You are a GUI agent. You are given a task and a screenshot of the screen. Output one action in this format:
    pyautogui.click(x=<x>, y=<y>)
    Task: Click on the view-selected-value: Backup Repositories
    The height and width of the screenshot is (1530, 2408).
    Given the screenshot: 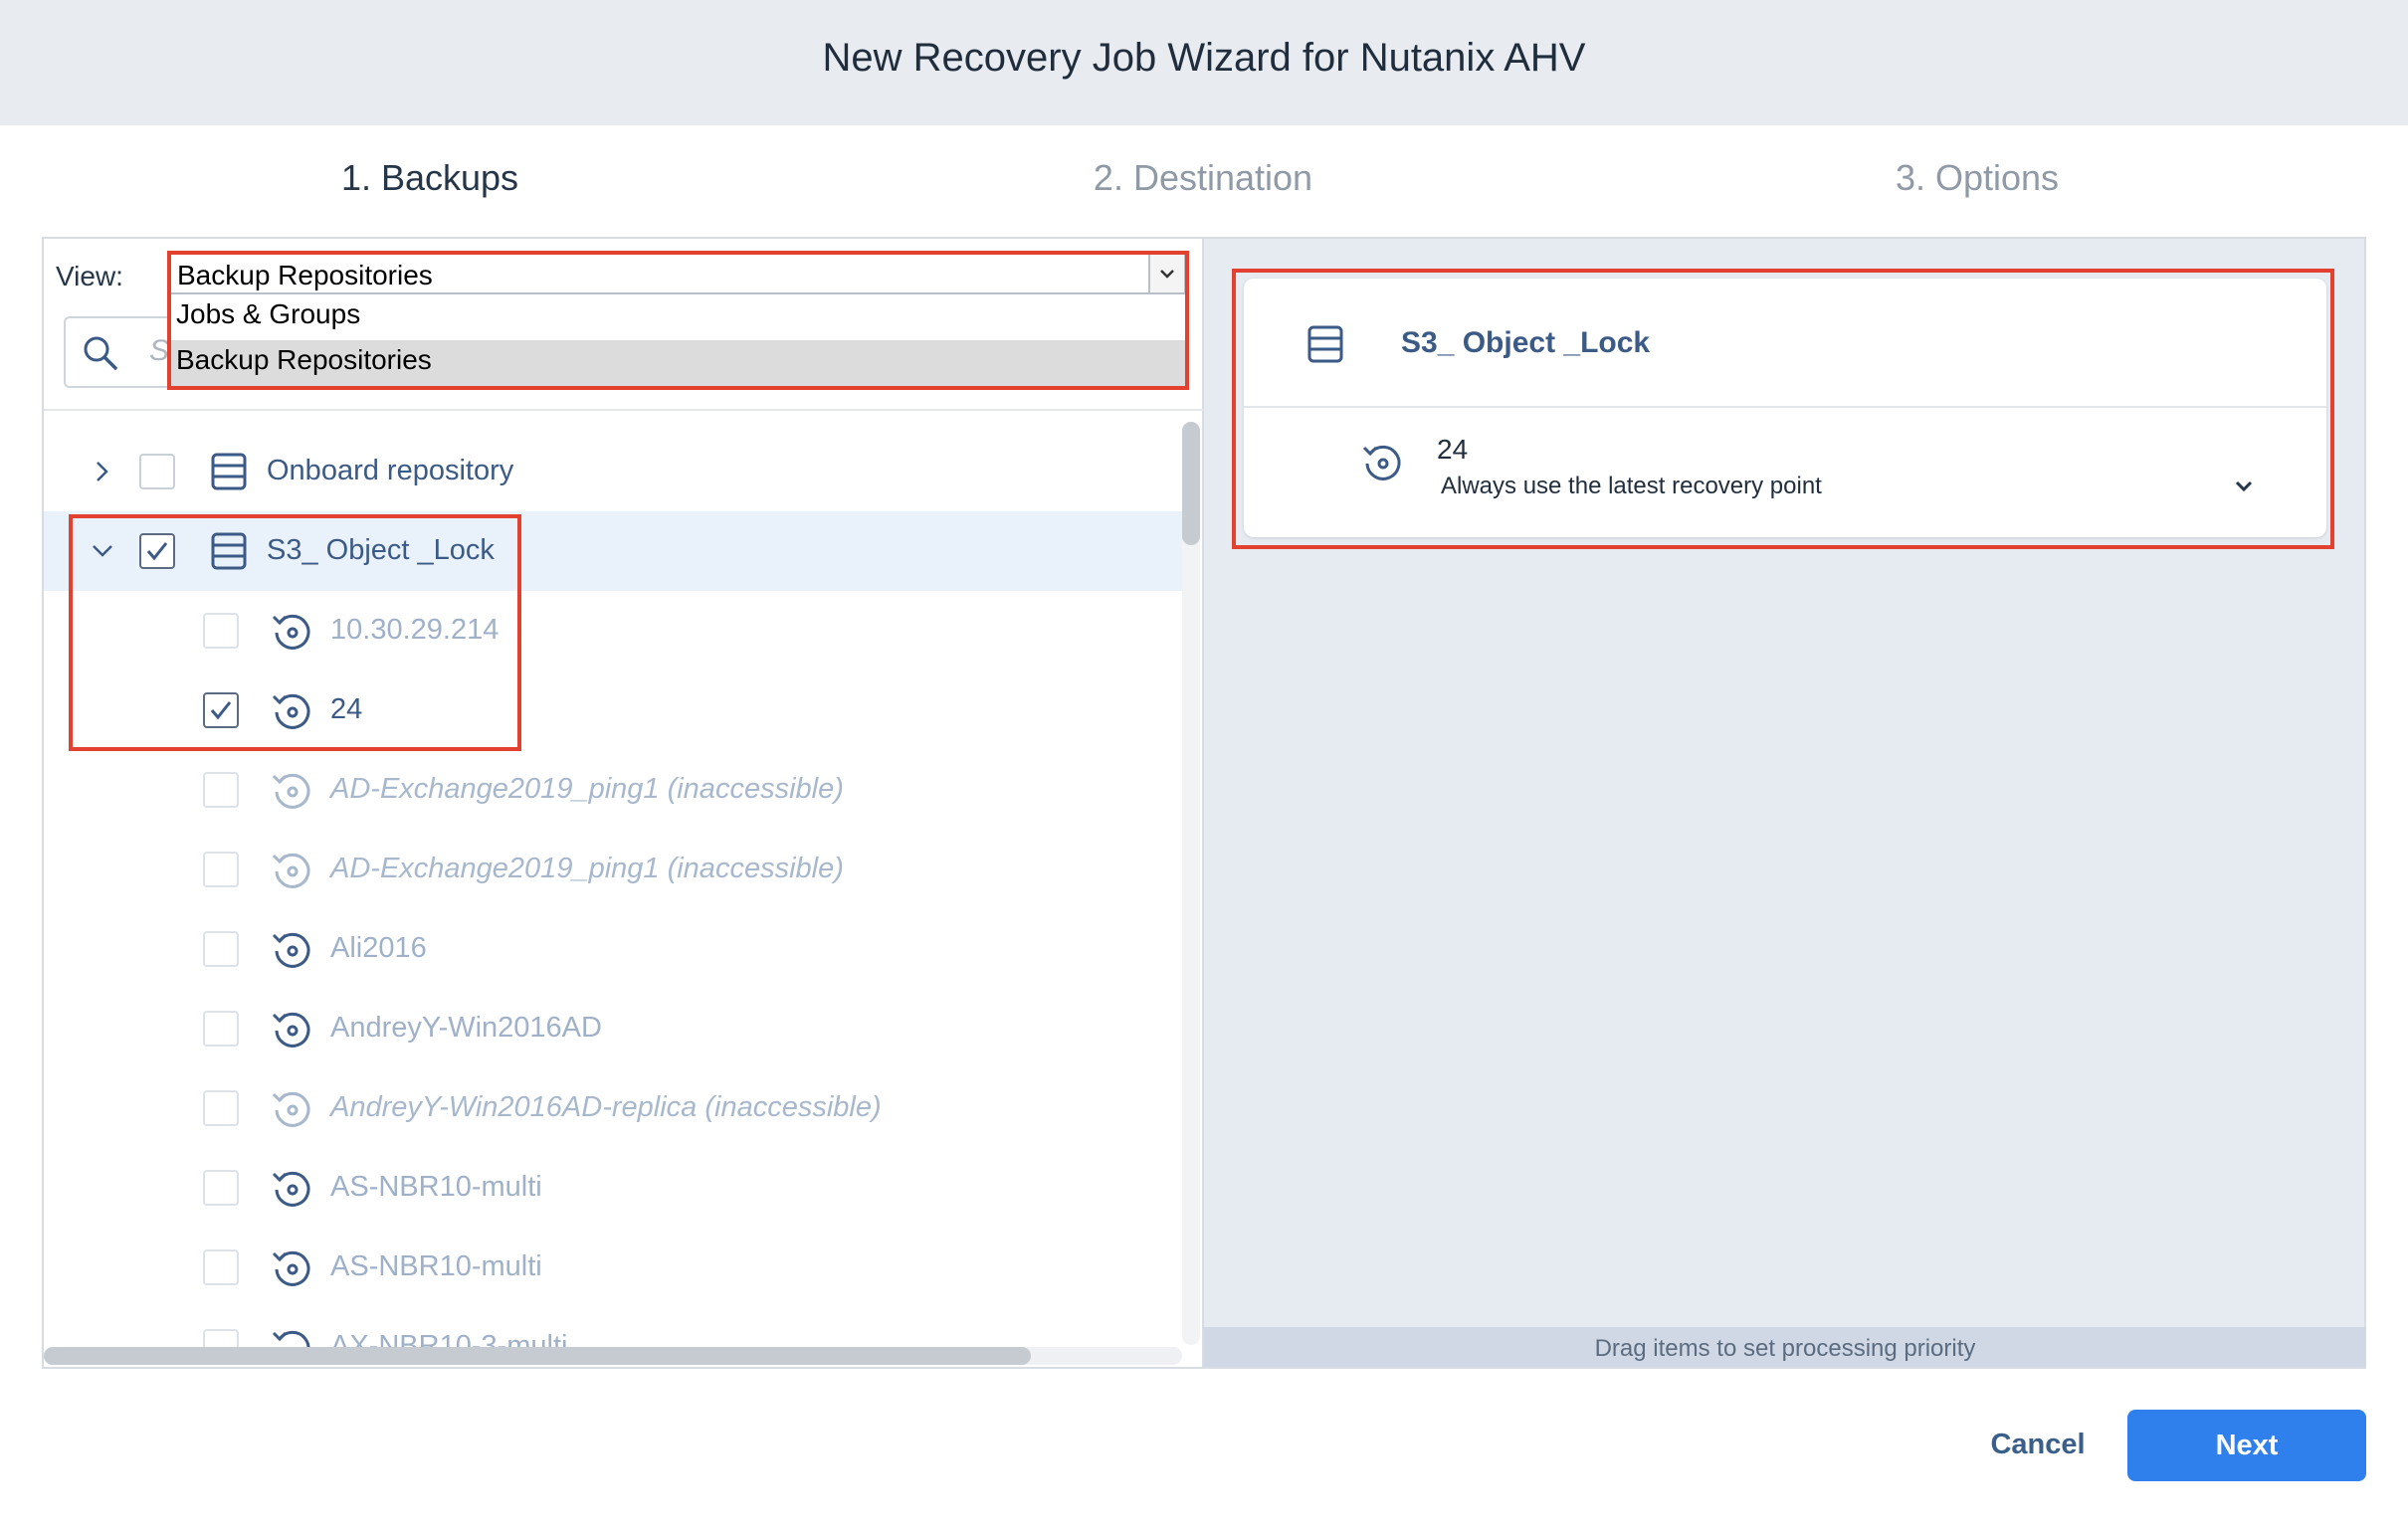 What is the action you would take?
    pyautogui.click(x=305, y=275)
    